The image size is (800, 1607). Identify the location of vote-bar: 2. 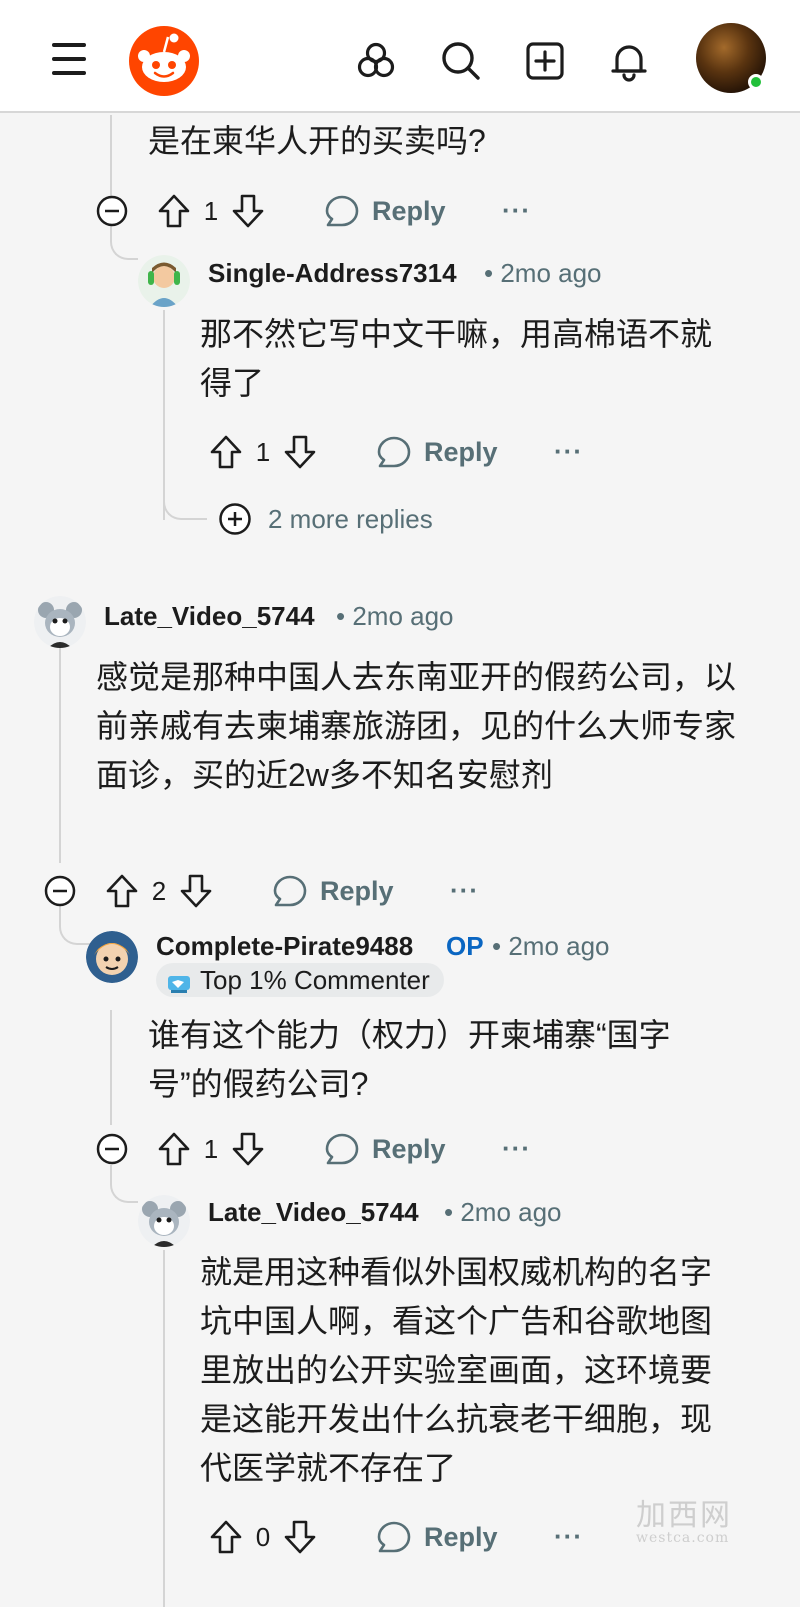
(159, 891).